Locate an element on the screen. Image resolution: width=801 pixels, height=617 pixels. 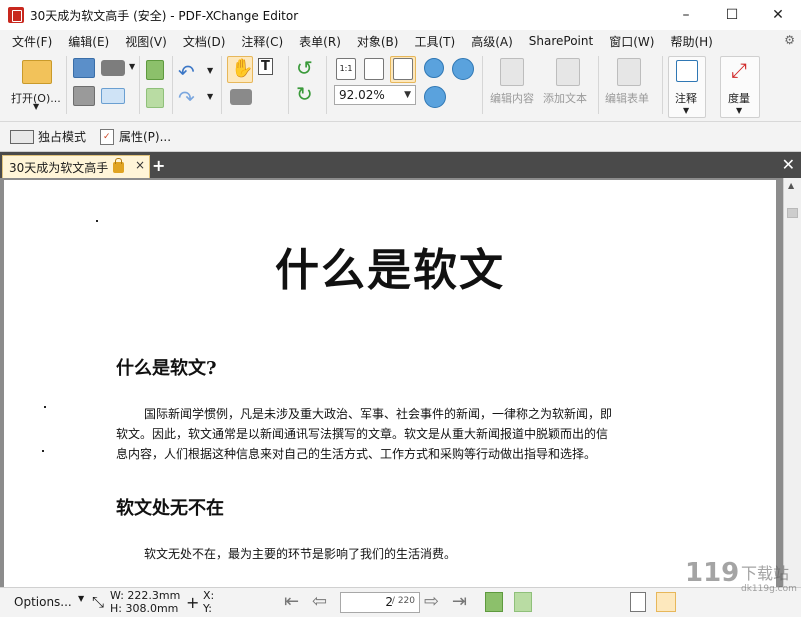
document-tab-bar: 30天成为软文高手 × + ✕ is located at coordinates (400, 165).